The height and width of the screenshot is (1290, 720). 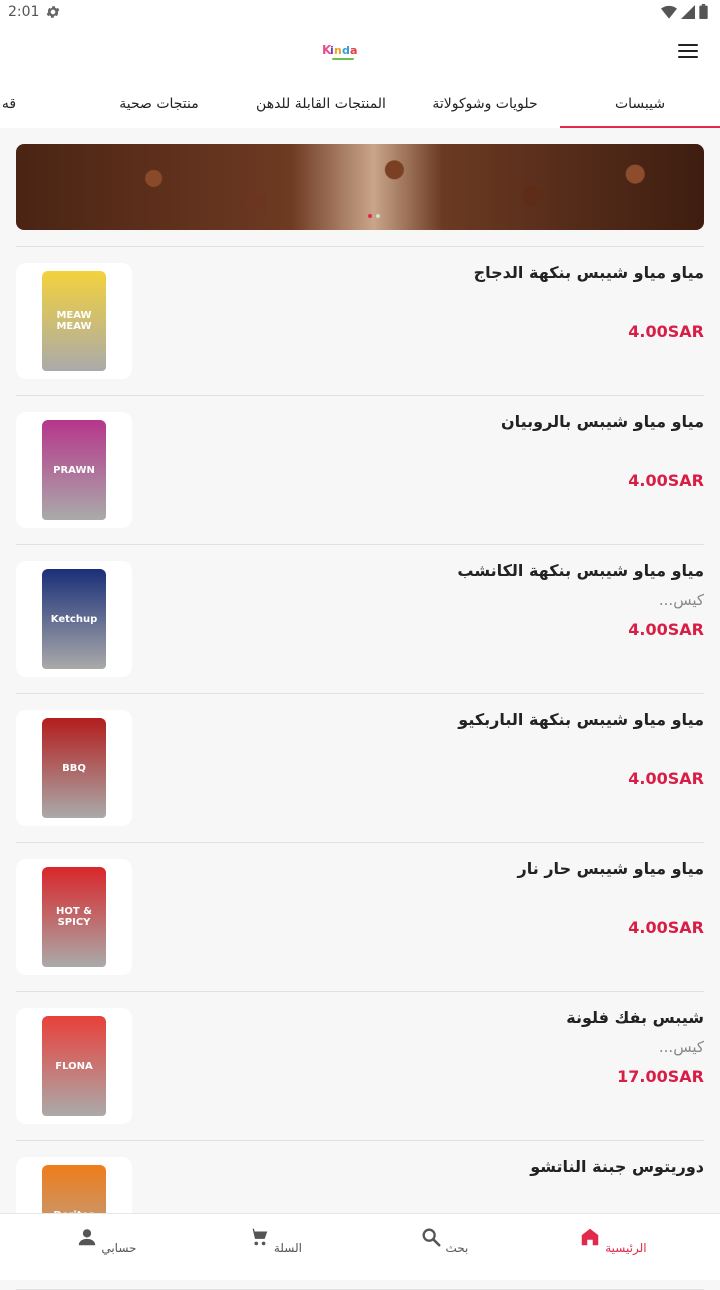 I want to click on wifi-icon, so click(x=669, y=12).